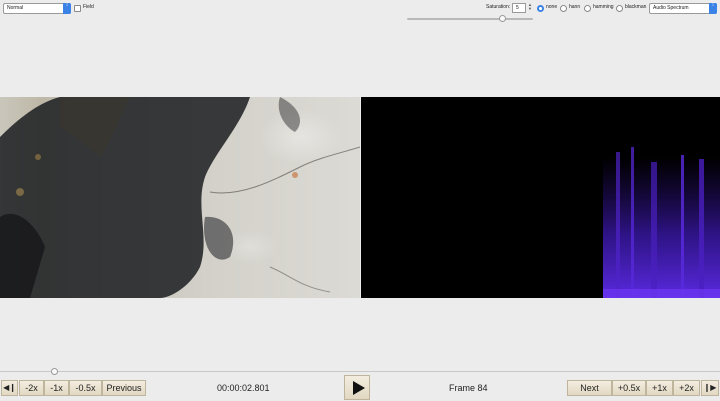 The width and height of the screenshot is (720, 401). Describe the element at coordinates (77, 8) in the screenshot. I see `field-checkbox` at that location.